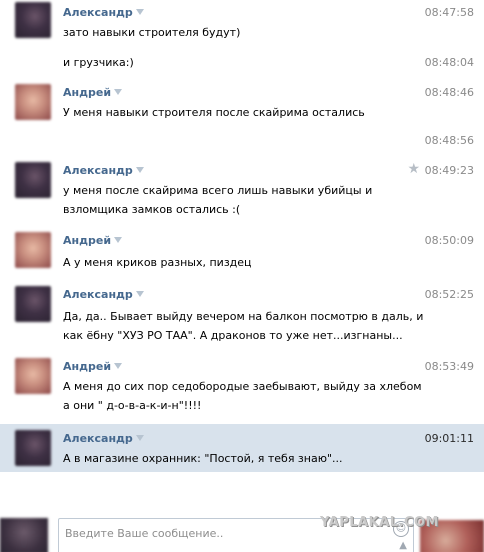 The width and height of the screenshot is (484, 552). What do you see at coordinates (242, 141) in the screenshot?
I see `message-row: 08:48:56` at bounding box center [242, 141].